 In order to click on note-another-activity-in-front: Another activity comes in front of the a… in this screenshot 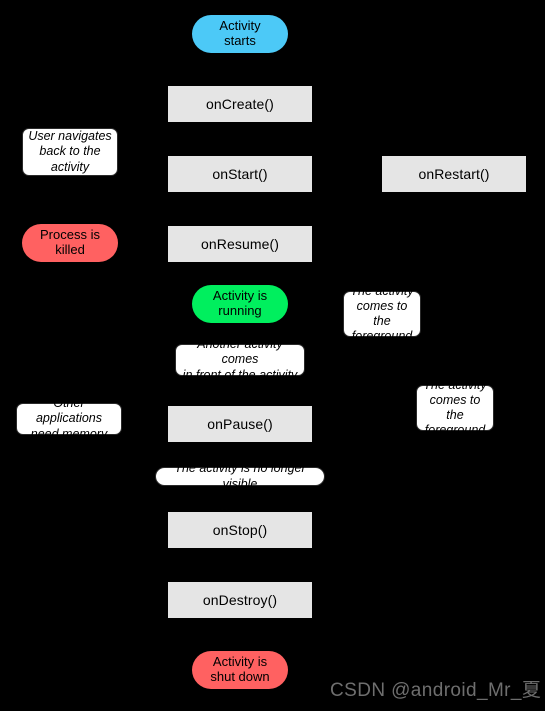, I will do `click(240, 359)`.